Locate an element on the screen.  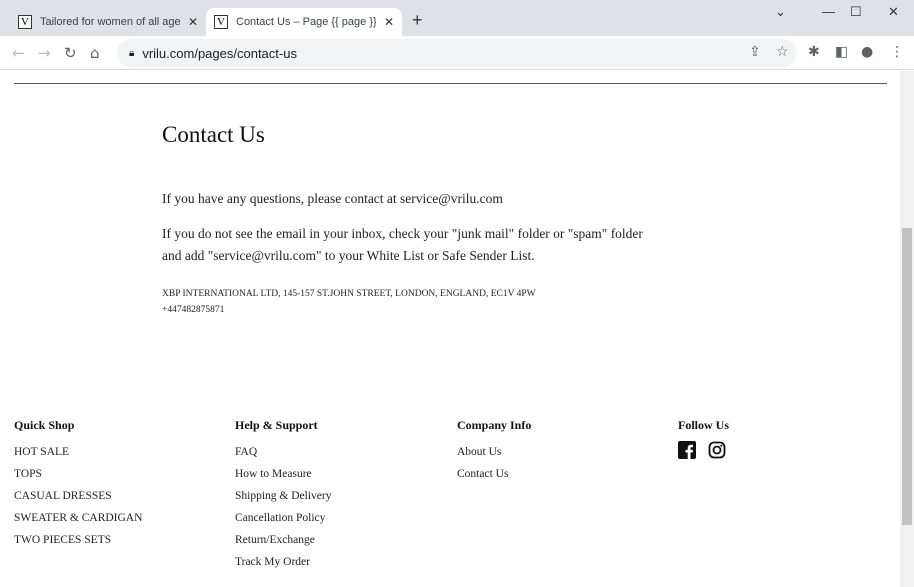
maximize-button: ☐ is located at coordinates (856, 12).